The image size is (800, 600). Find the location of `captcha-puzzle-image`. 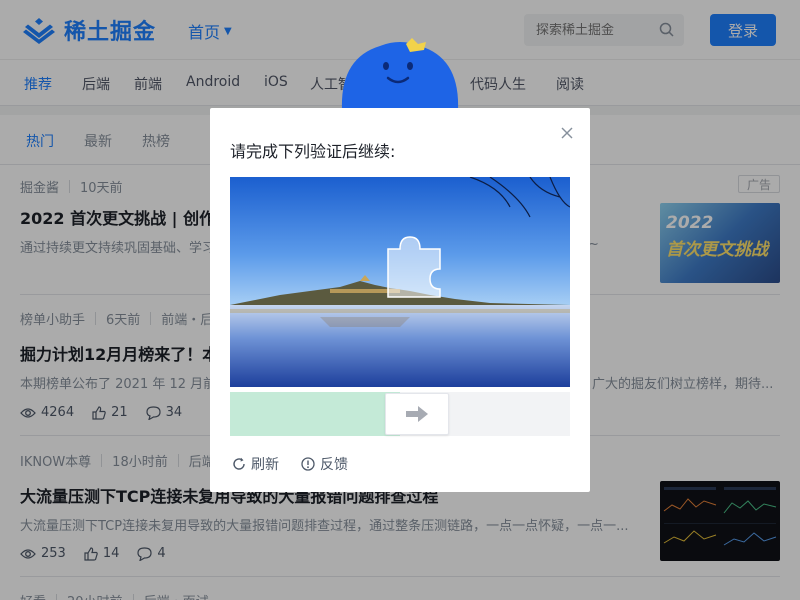

captcha-puzzle-image is located at coordinates (400, 282).